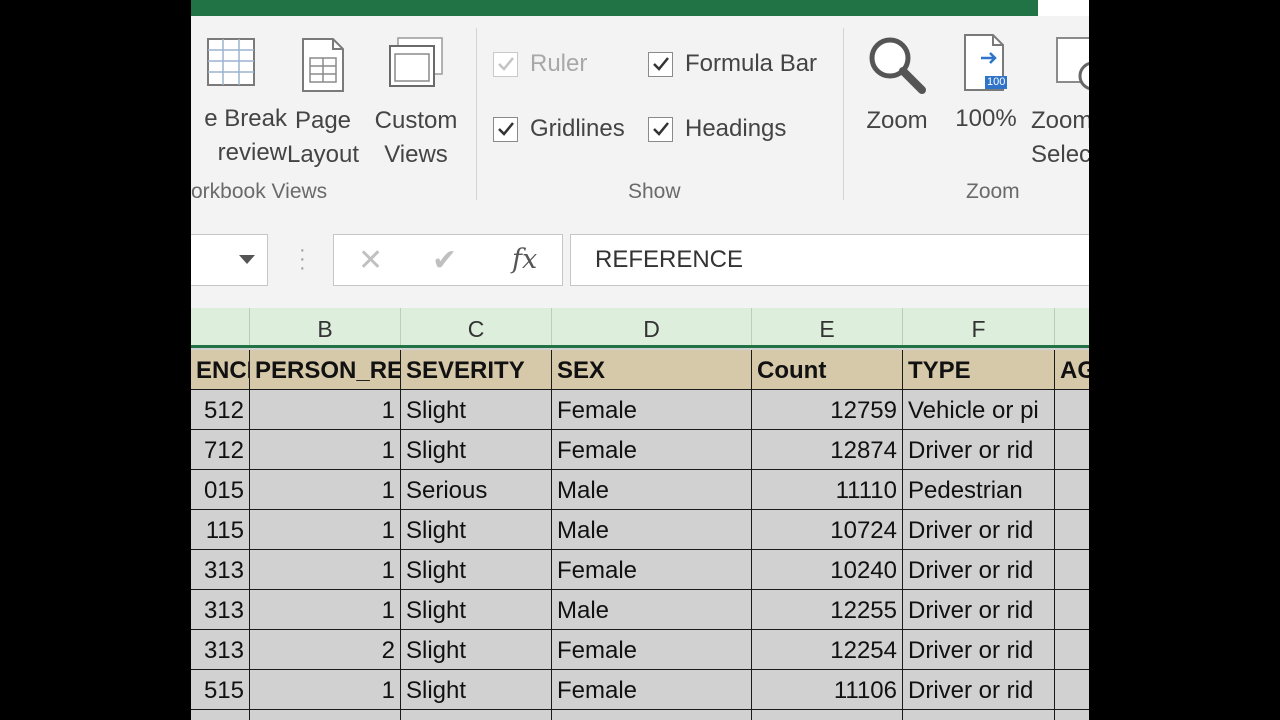 Image resolution: width=1280 pixels, height=720 pixels. I want to click on magnifier-icon, so click(897, 65).